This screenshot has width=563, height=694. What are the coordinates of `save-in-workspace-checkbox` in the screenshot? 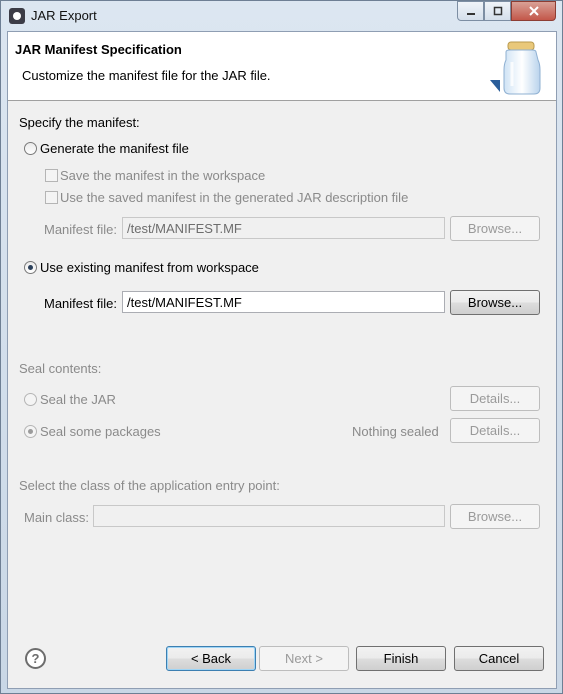 It's located at (51, 175).